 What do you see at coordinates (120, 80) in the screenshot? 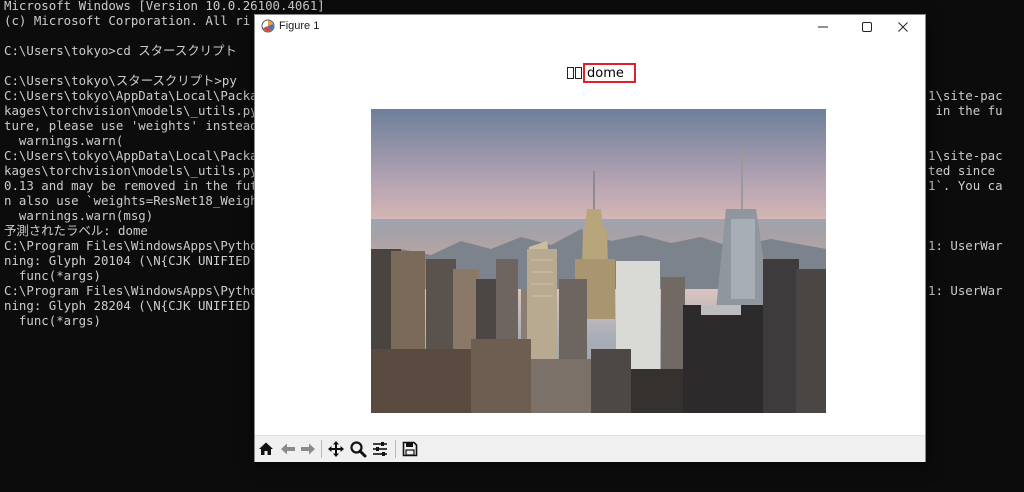
I see `console-line: C:\Users\tokyo\スタースクリプト>py` at bounding box center [120, 80].